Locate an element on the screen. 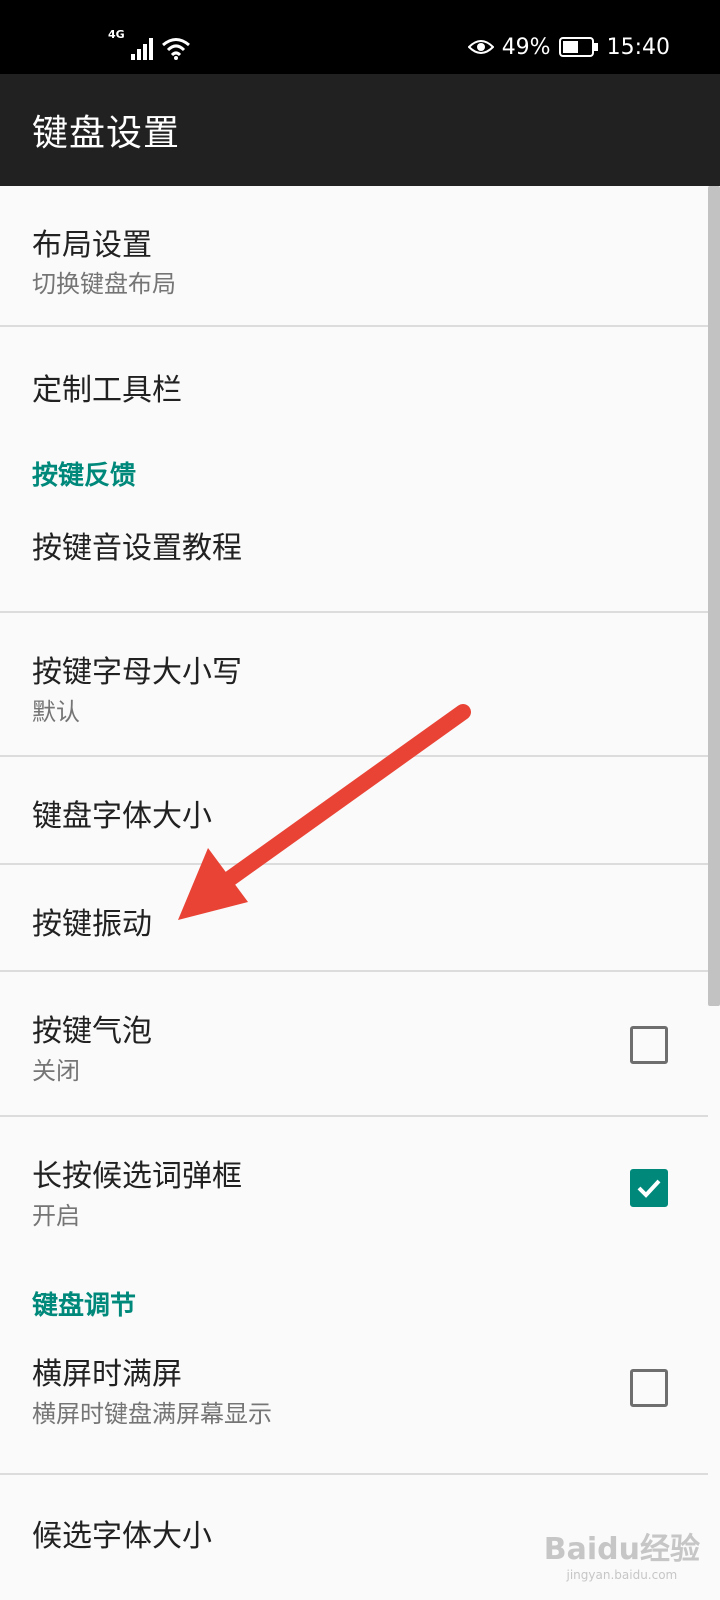  watermark-url: jingyan.baidu.com is located at coordinates (622, 1575).